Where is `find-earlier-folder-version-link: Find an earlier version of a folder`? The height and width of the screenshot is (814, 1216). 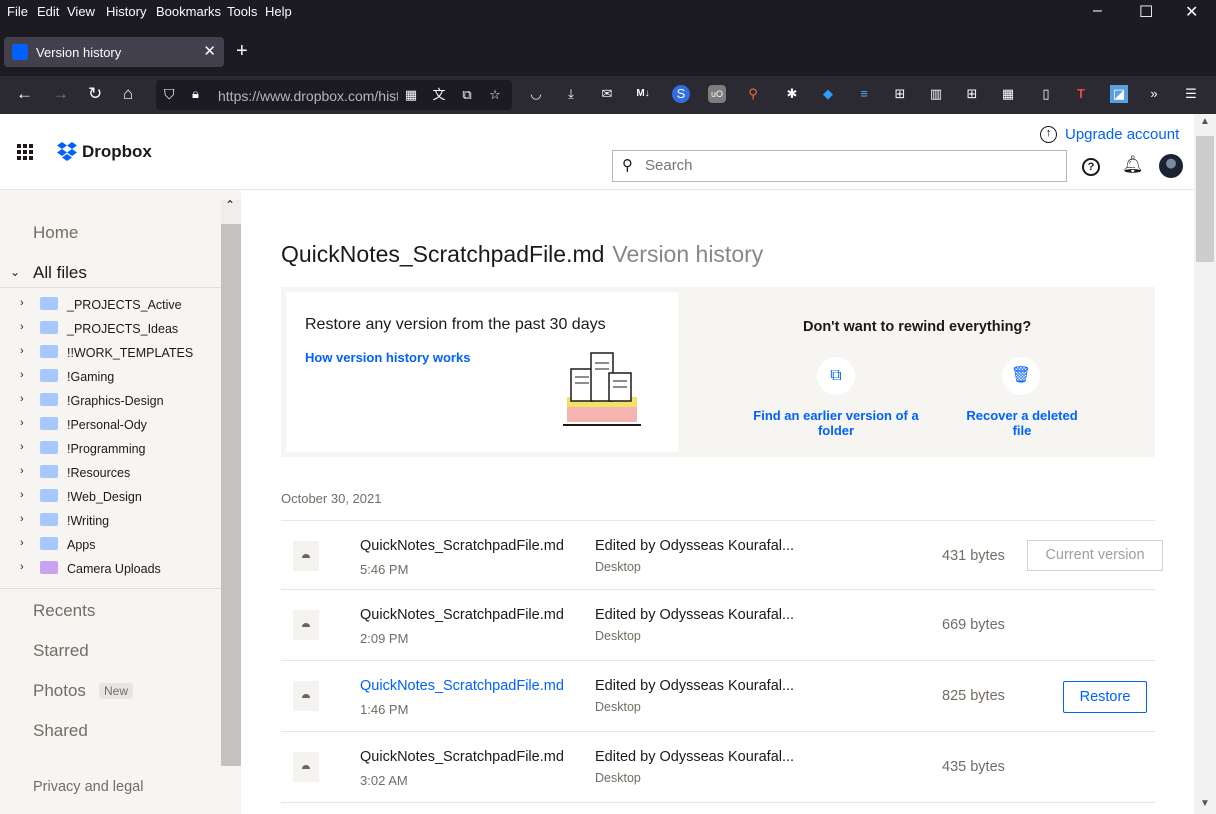
find-earlier-folder-version-link: Find an earlier version of a folder is located at coordinates (836, 423).